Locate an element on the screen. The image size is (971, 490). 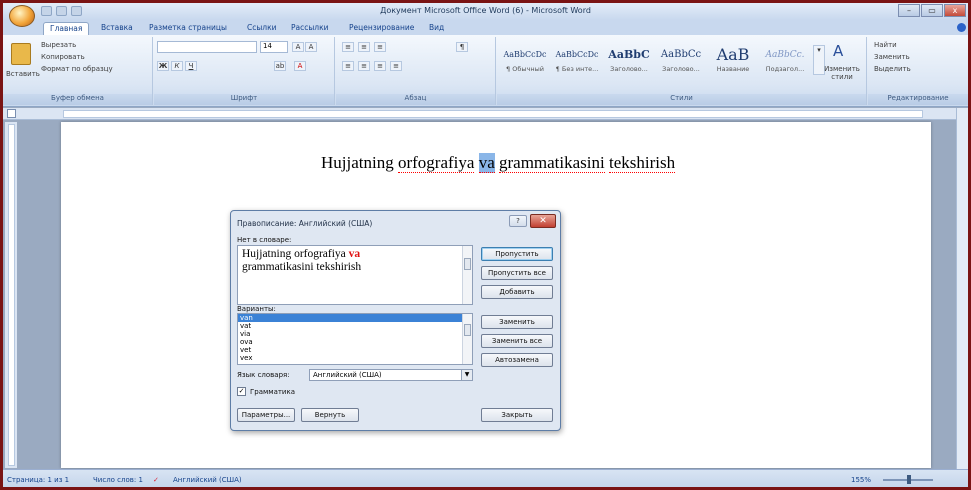
cut-button: Вырезать is located at coordinates (58, 45).